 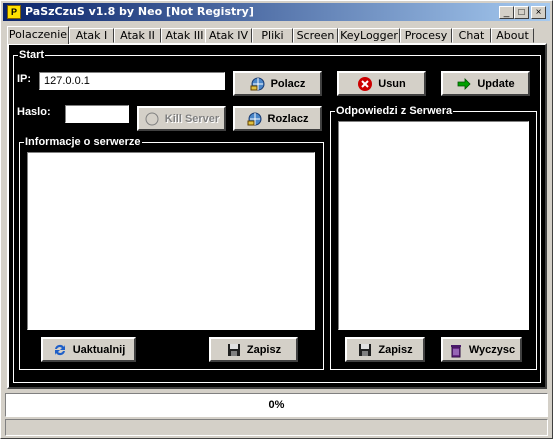 What do you see at coordinates (97, 114) in the screenshot?
I see `password-input` at bounding box center [97, 114].